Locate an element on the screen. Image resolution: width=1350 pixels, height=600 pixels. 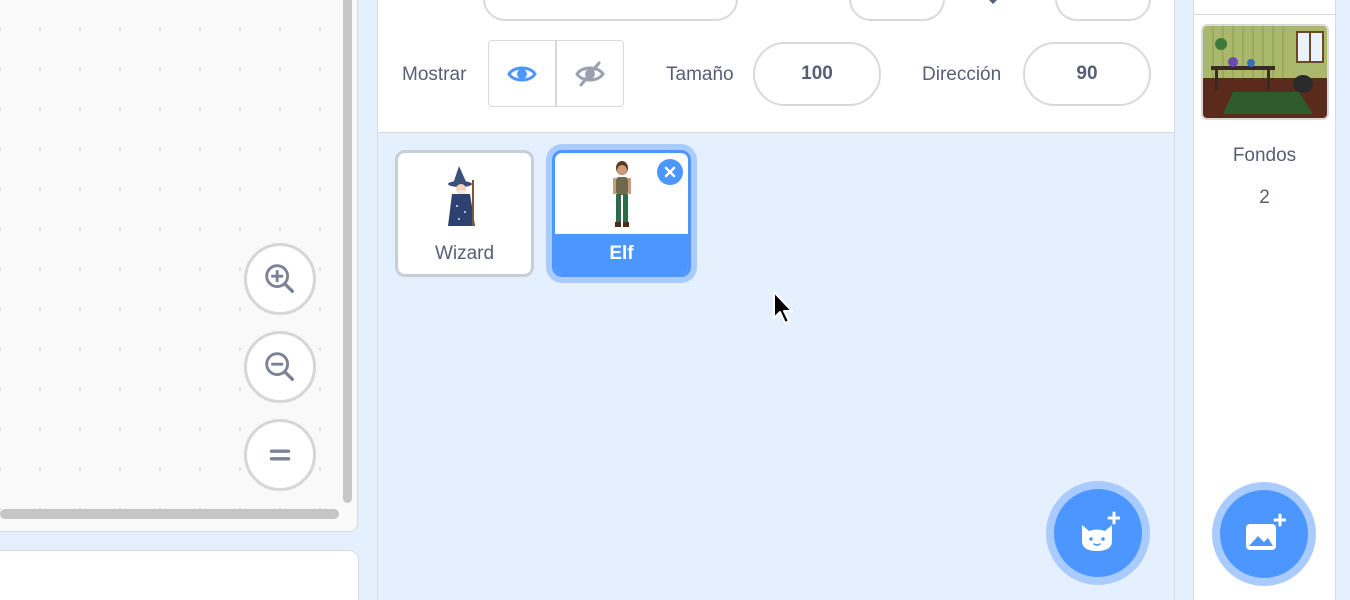
backdrops-count: 2 is located at coordinates (1264, 197).